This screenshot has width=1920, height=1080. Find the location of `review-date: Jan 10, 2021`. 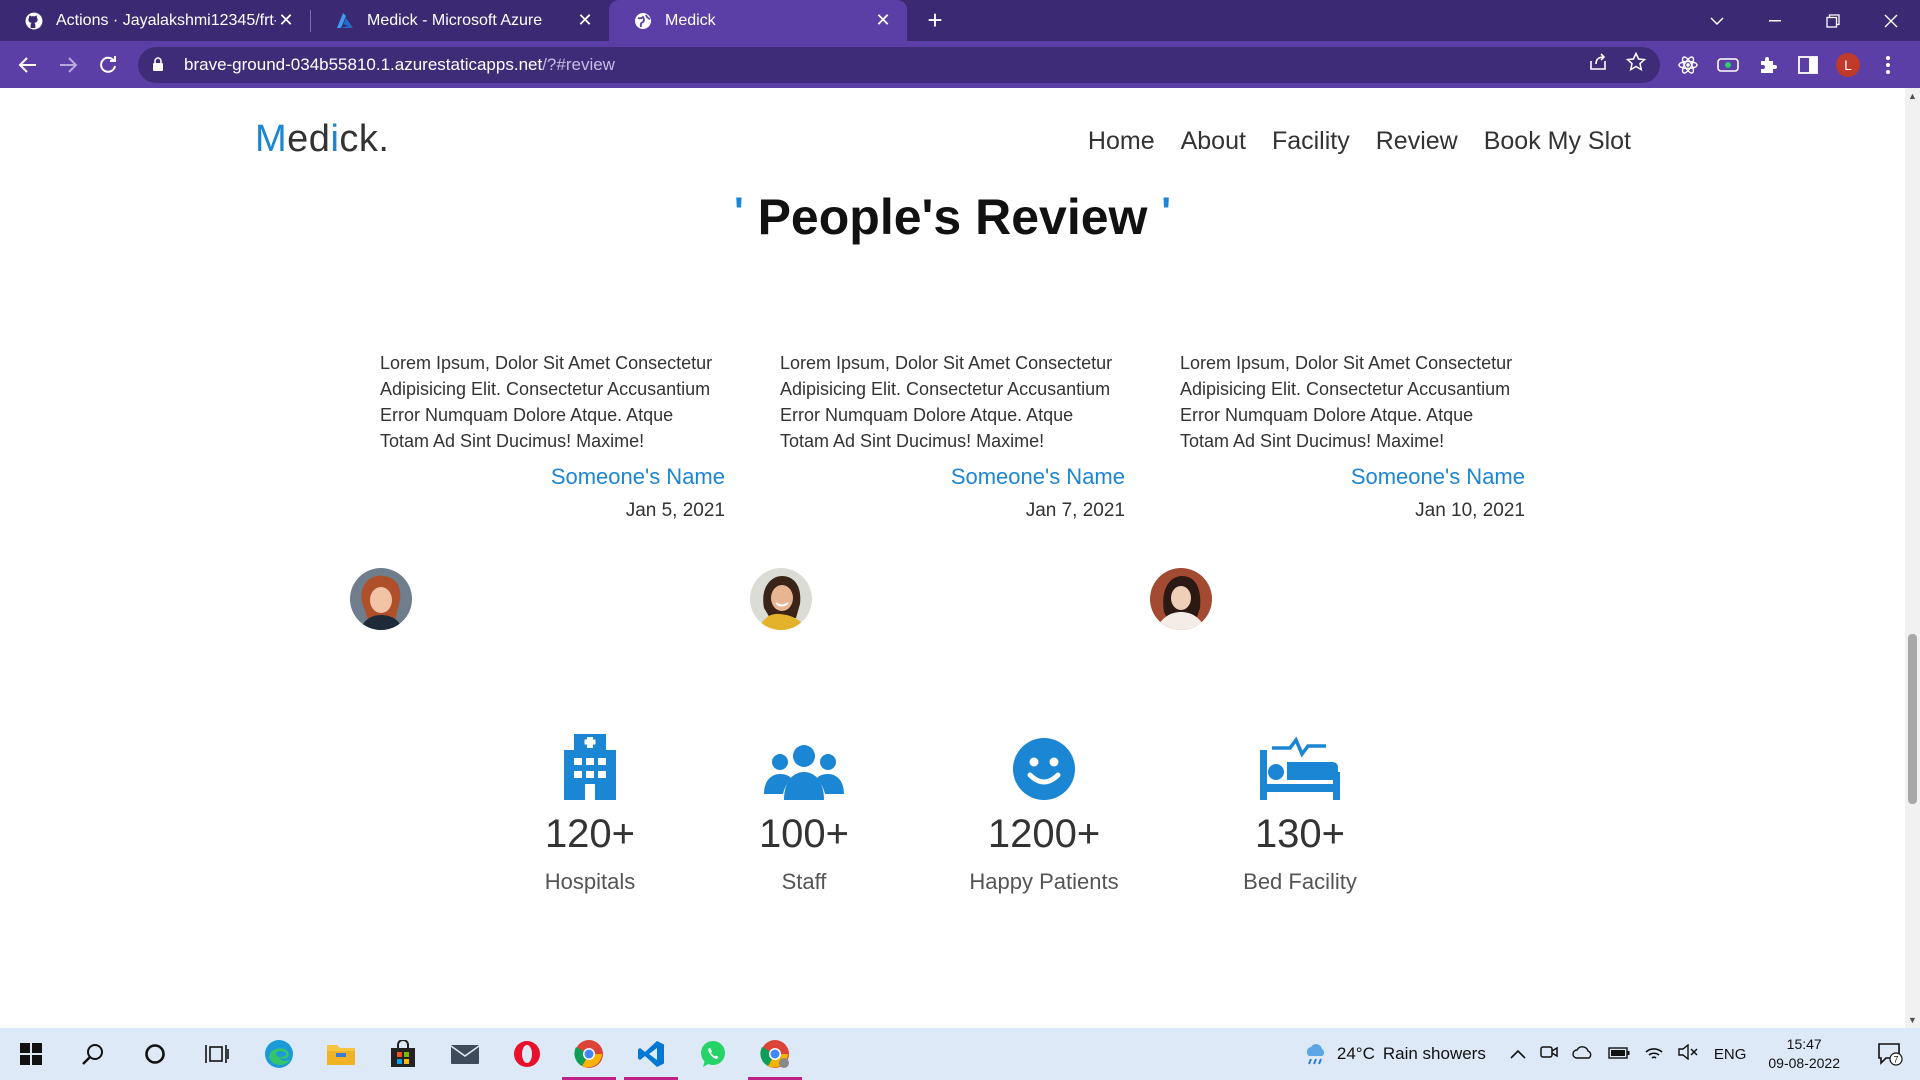

review-date: Jan 10, 2021 is located at coordinates (1470, 510).